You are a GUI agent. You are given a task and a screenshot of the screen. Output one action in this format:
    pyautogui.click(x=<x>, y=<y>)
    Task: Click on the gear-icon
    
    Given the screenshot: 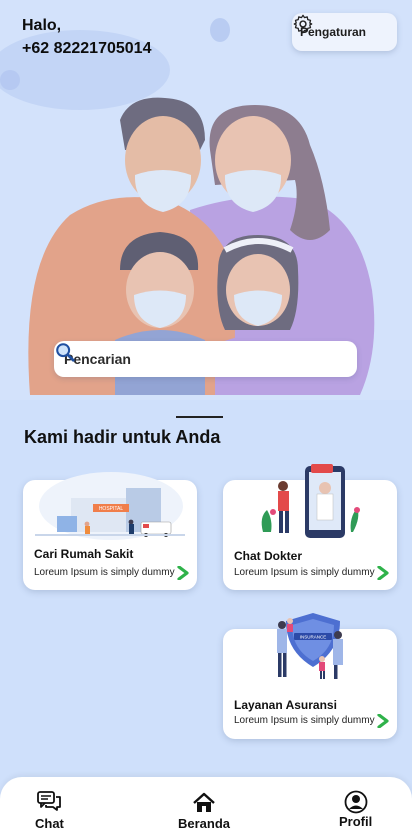 What is the action you would take?
    pyautogui.click(x=303, y=24)
    